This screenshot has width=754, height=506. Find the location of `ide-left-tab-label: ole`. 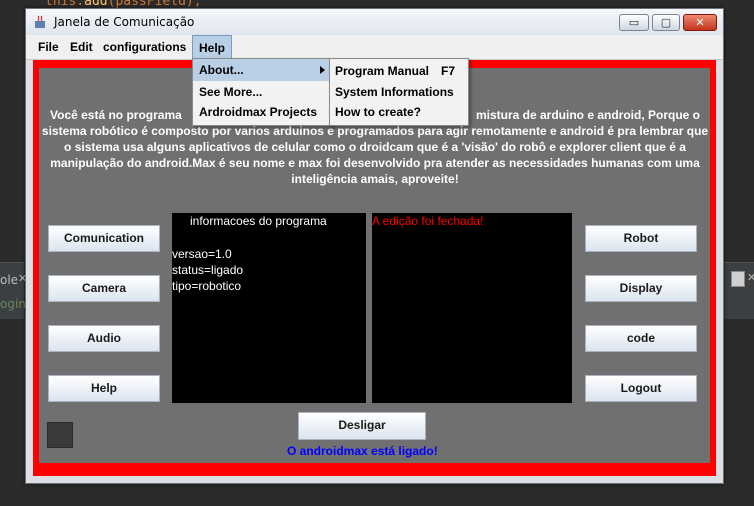

ide-left-tab-label: ole is located at coordinates (9, 280).